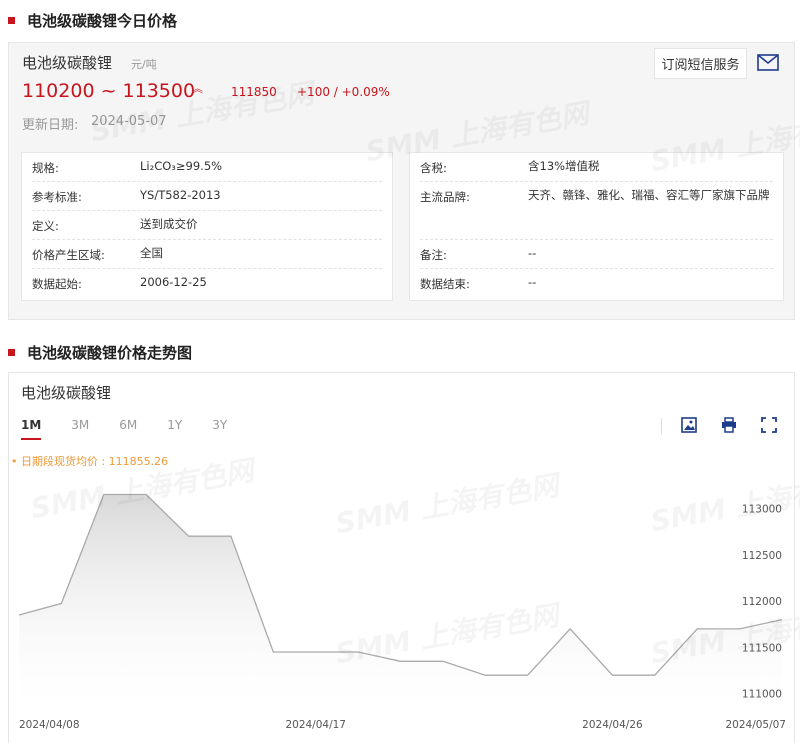 The height and width of the screenshot is (743, 800). I want to click on spec-value: 天齐、赣锋、雅化、瑞福、容汇等厂家旗下品牌, so click(649, 195).